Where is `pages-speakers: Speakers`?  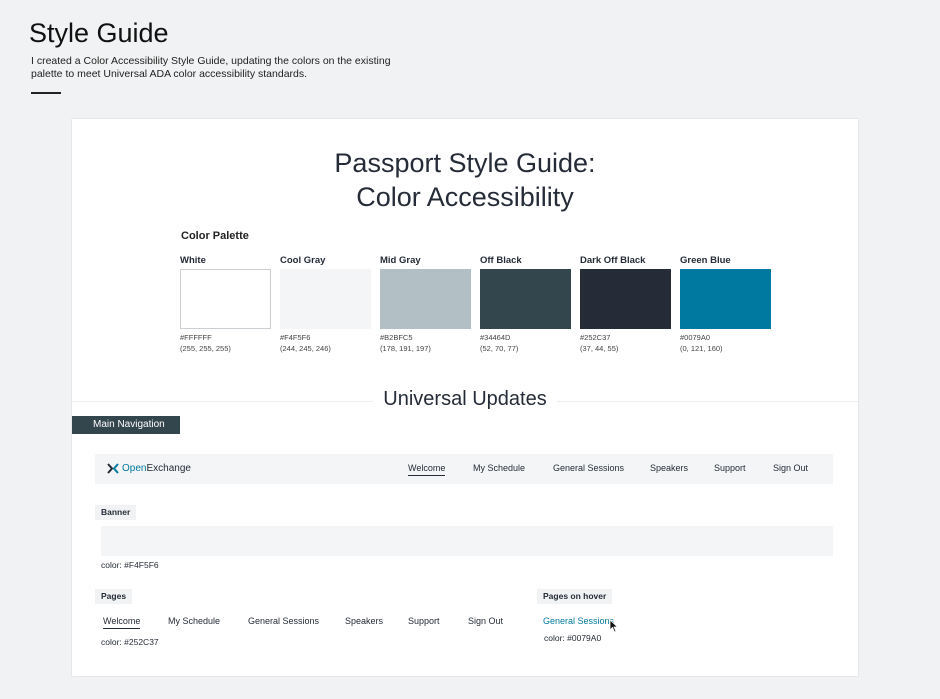 pages-speakers: Speakers is located at coordinates (364, 621).